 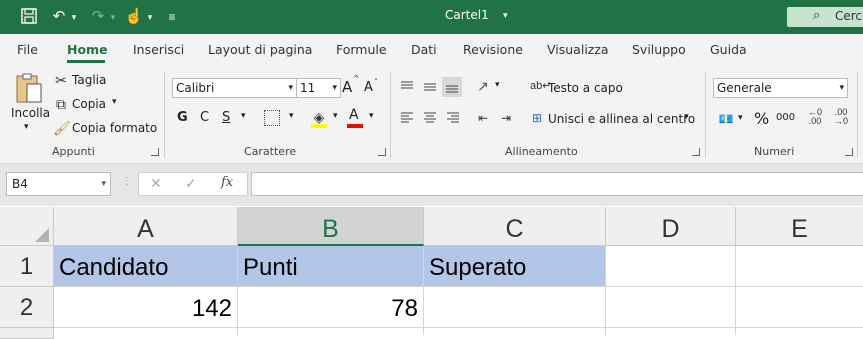 I want to click on cell-c1: Superato, so click(x=515, y=266).